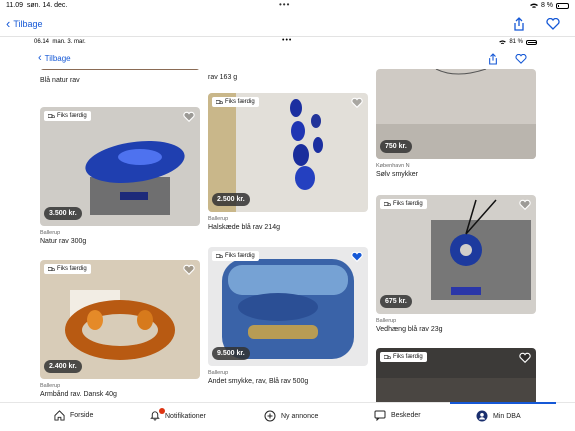  Describe the element at coordinates (63, 366) in the screenshot. I see `price-tag: 2.400 kr.` at that location.